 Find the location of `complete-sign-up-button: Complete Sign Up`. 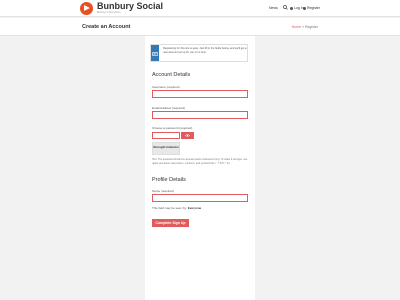

complete-sign-up-button: Complete Sign Up is located at coordinates (170, 223).